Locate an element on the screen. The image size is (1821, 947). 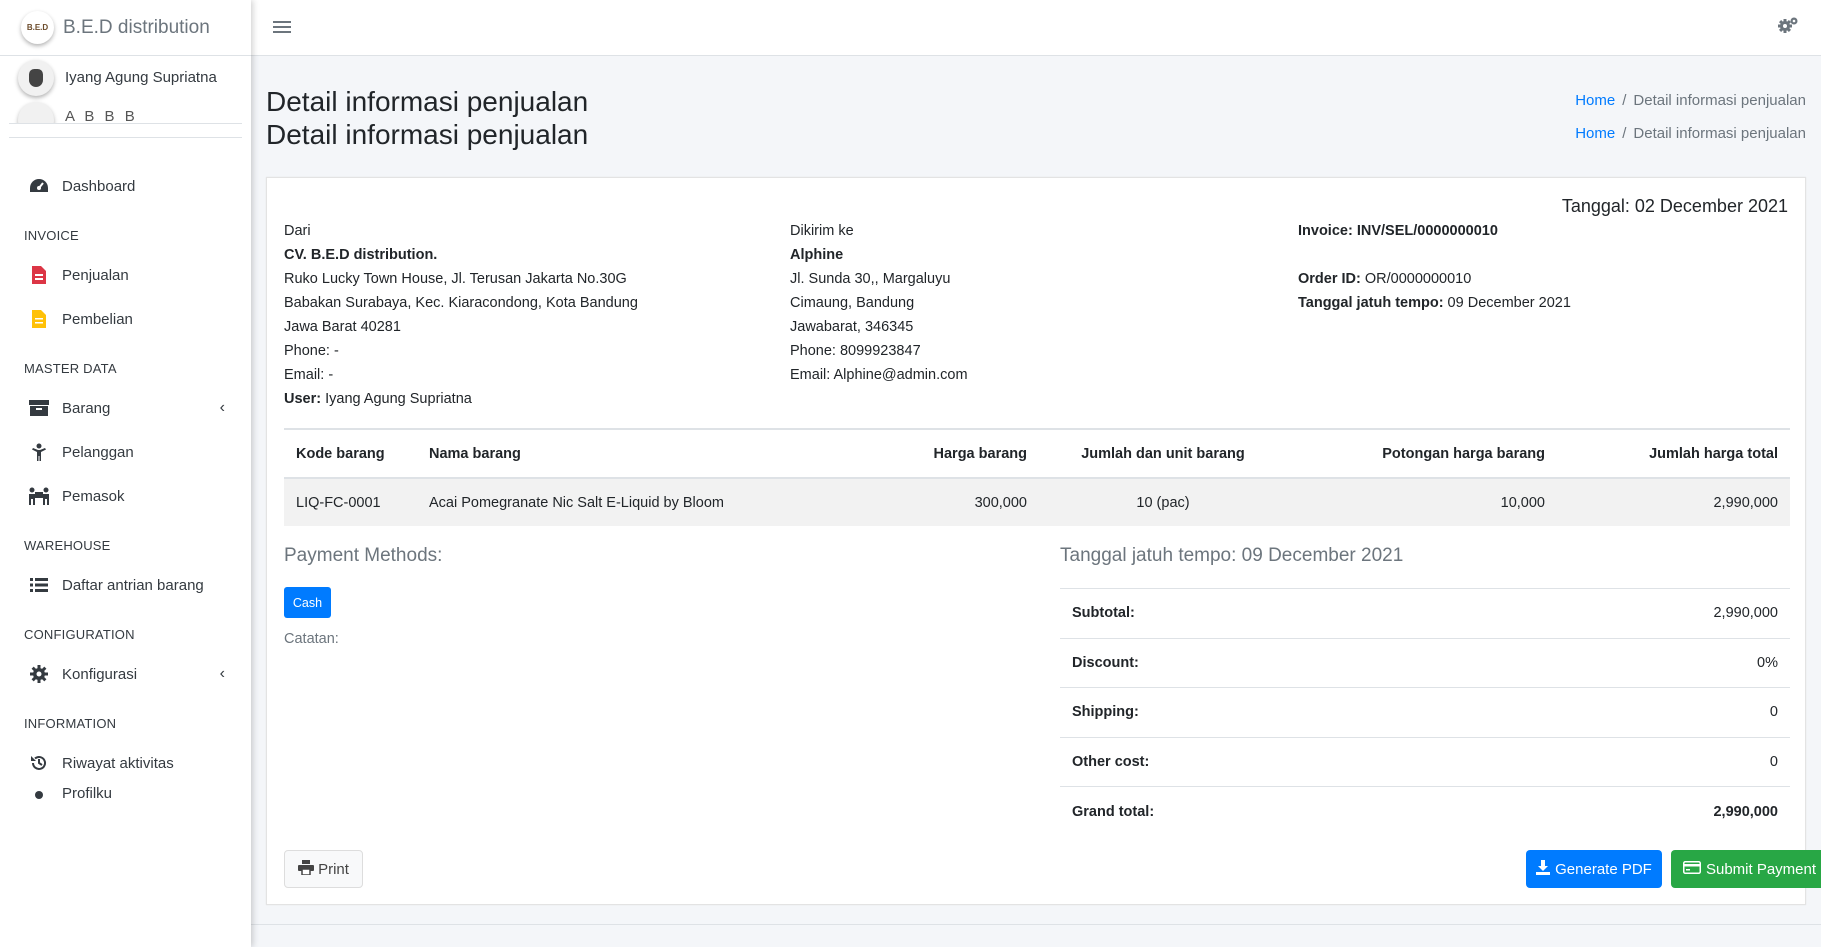
payment-method-badge: Cash is located at coordinates (307, 602).